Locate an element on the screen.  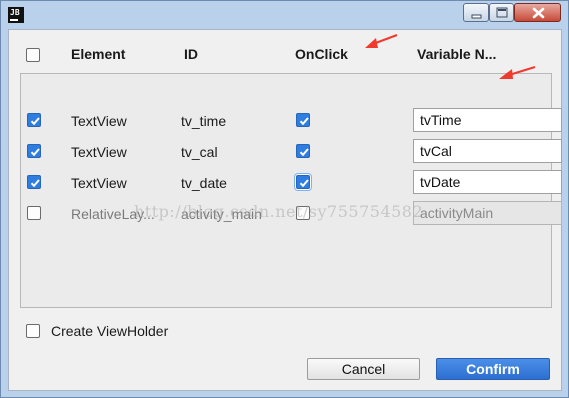
create-viewholder-label: Create ViewHolder is located at coordinates (109, 331).